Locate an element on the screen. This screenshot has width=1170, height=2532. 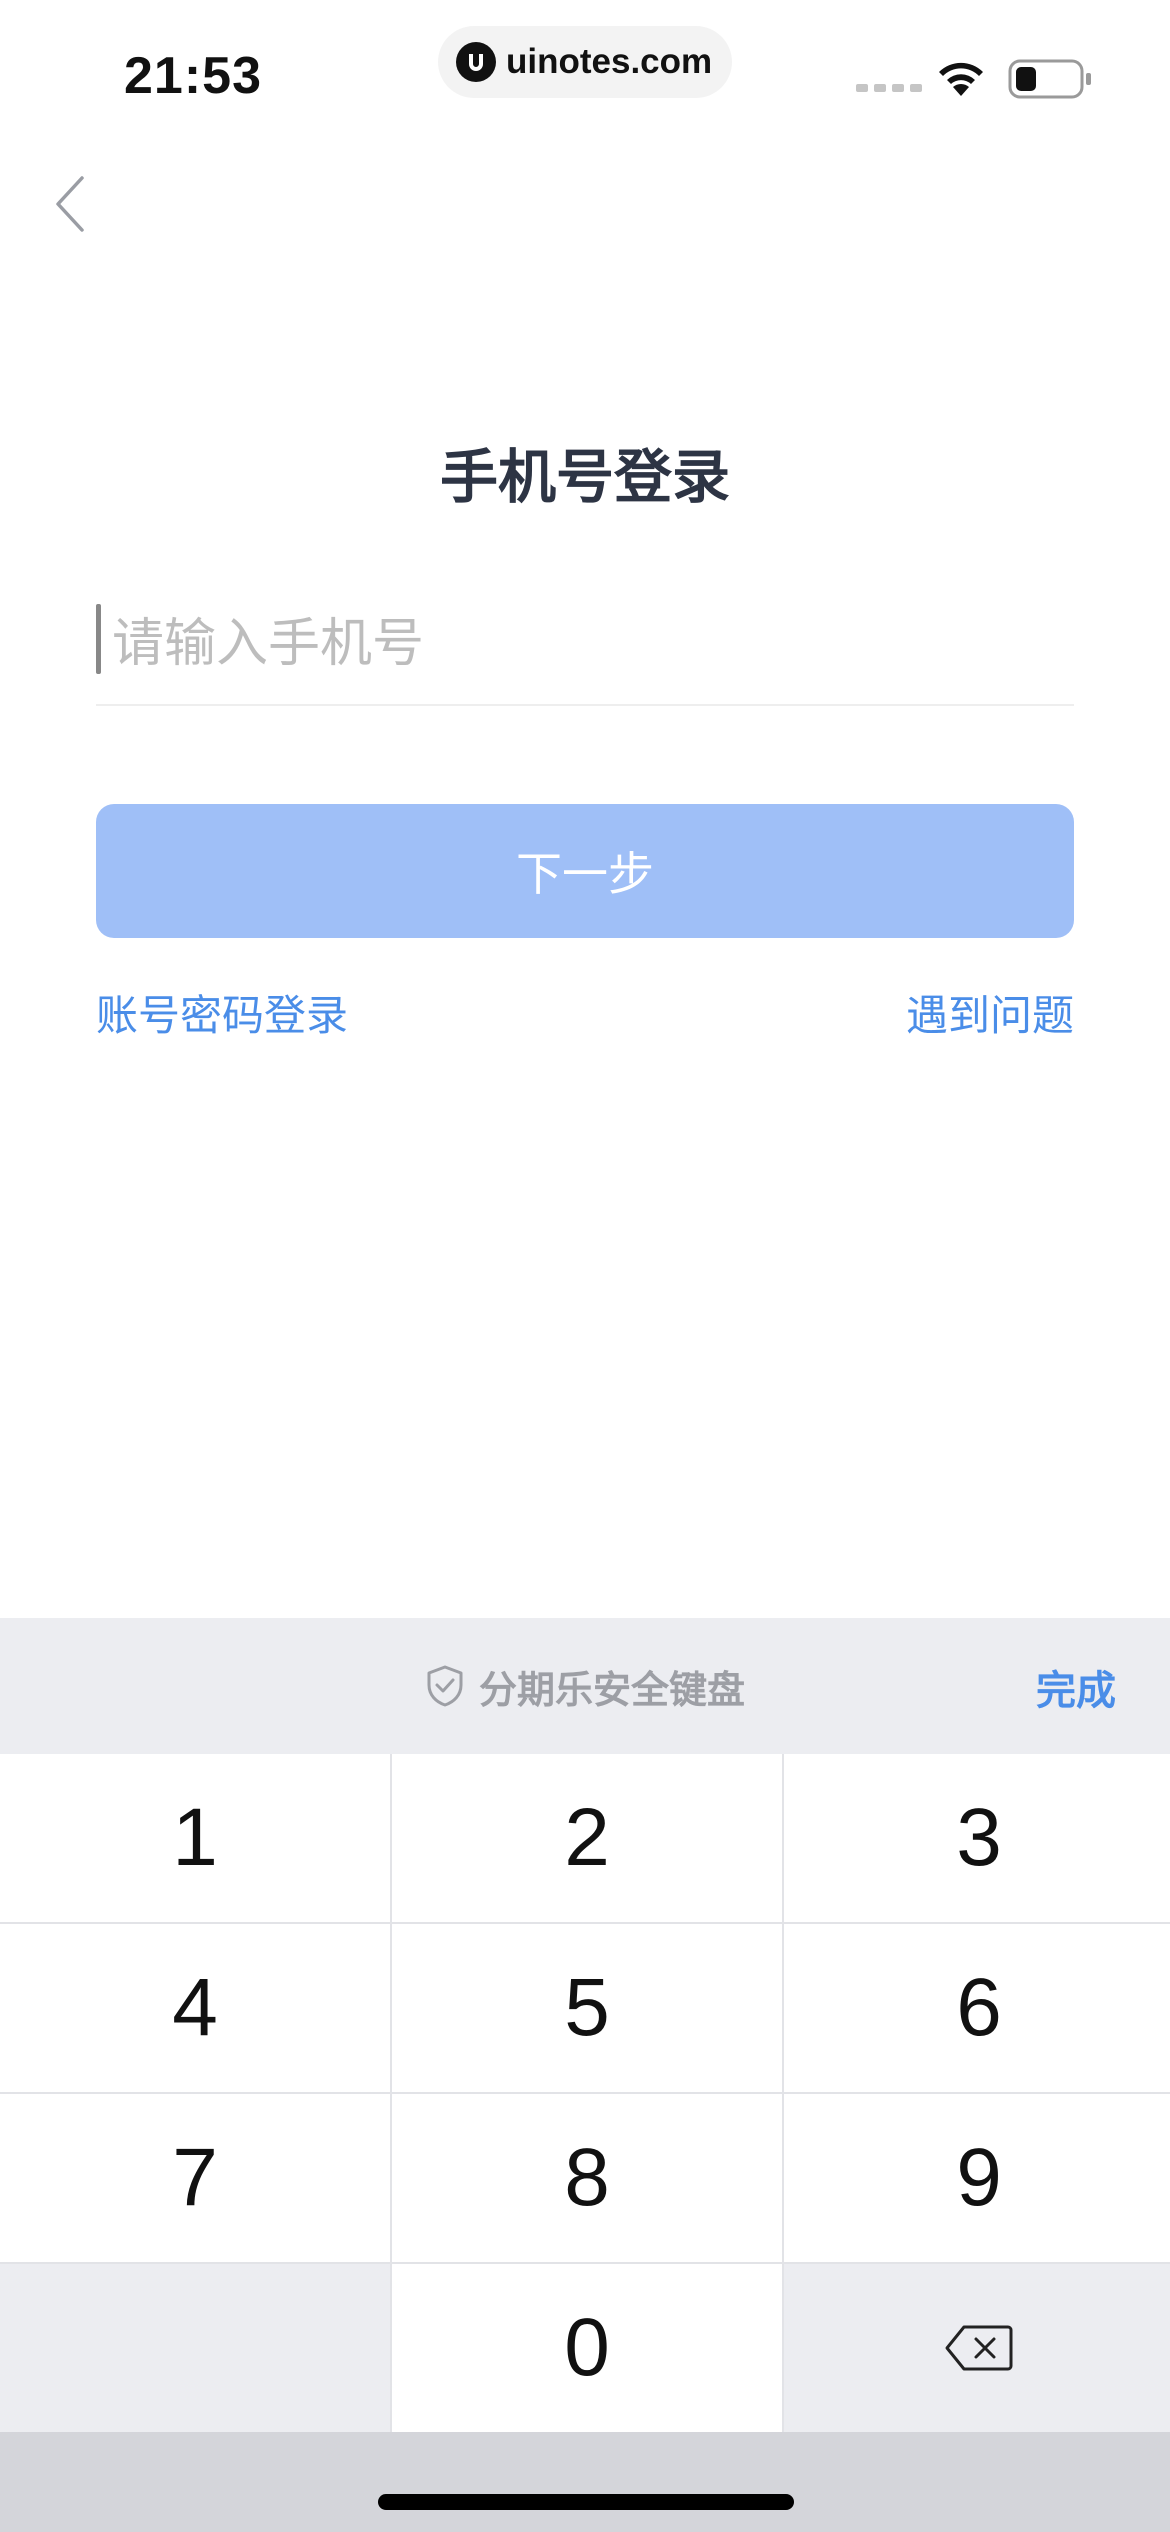
key-3: 3 is located at coordinates (977, 1838).